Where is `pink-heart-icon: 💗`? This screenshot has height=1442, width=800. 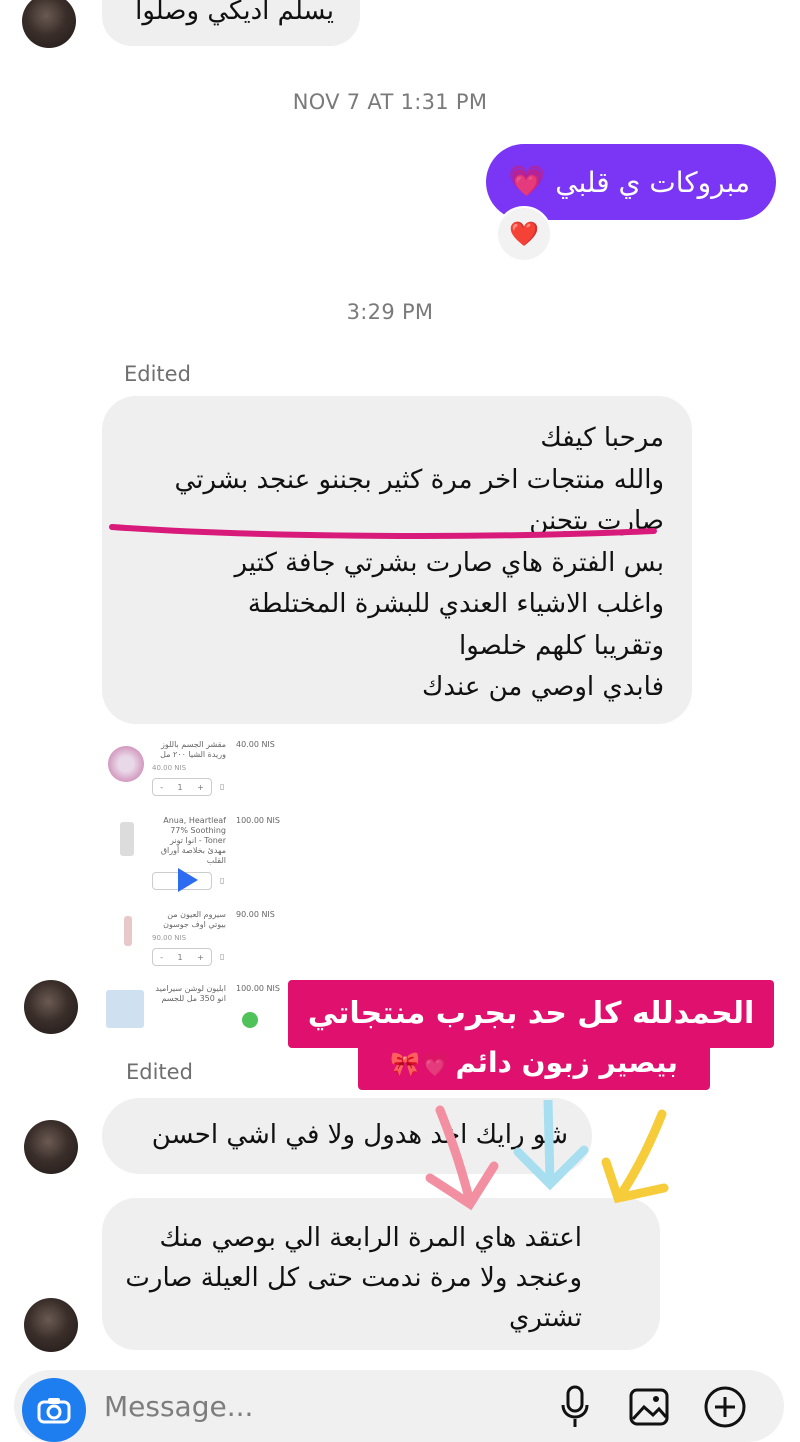 pink-heart-icon: 💗 is located at coordinates (527, 181).